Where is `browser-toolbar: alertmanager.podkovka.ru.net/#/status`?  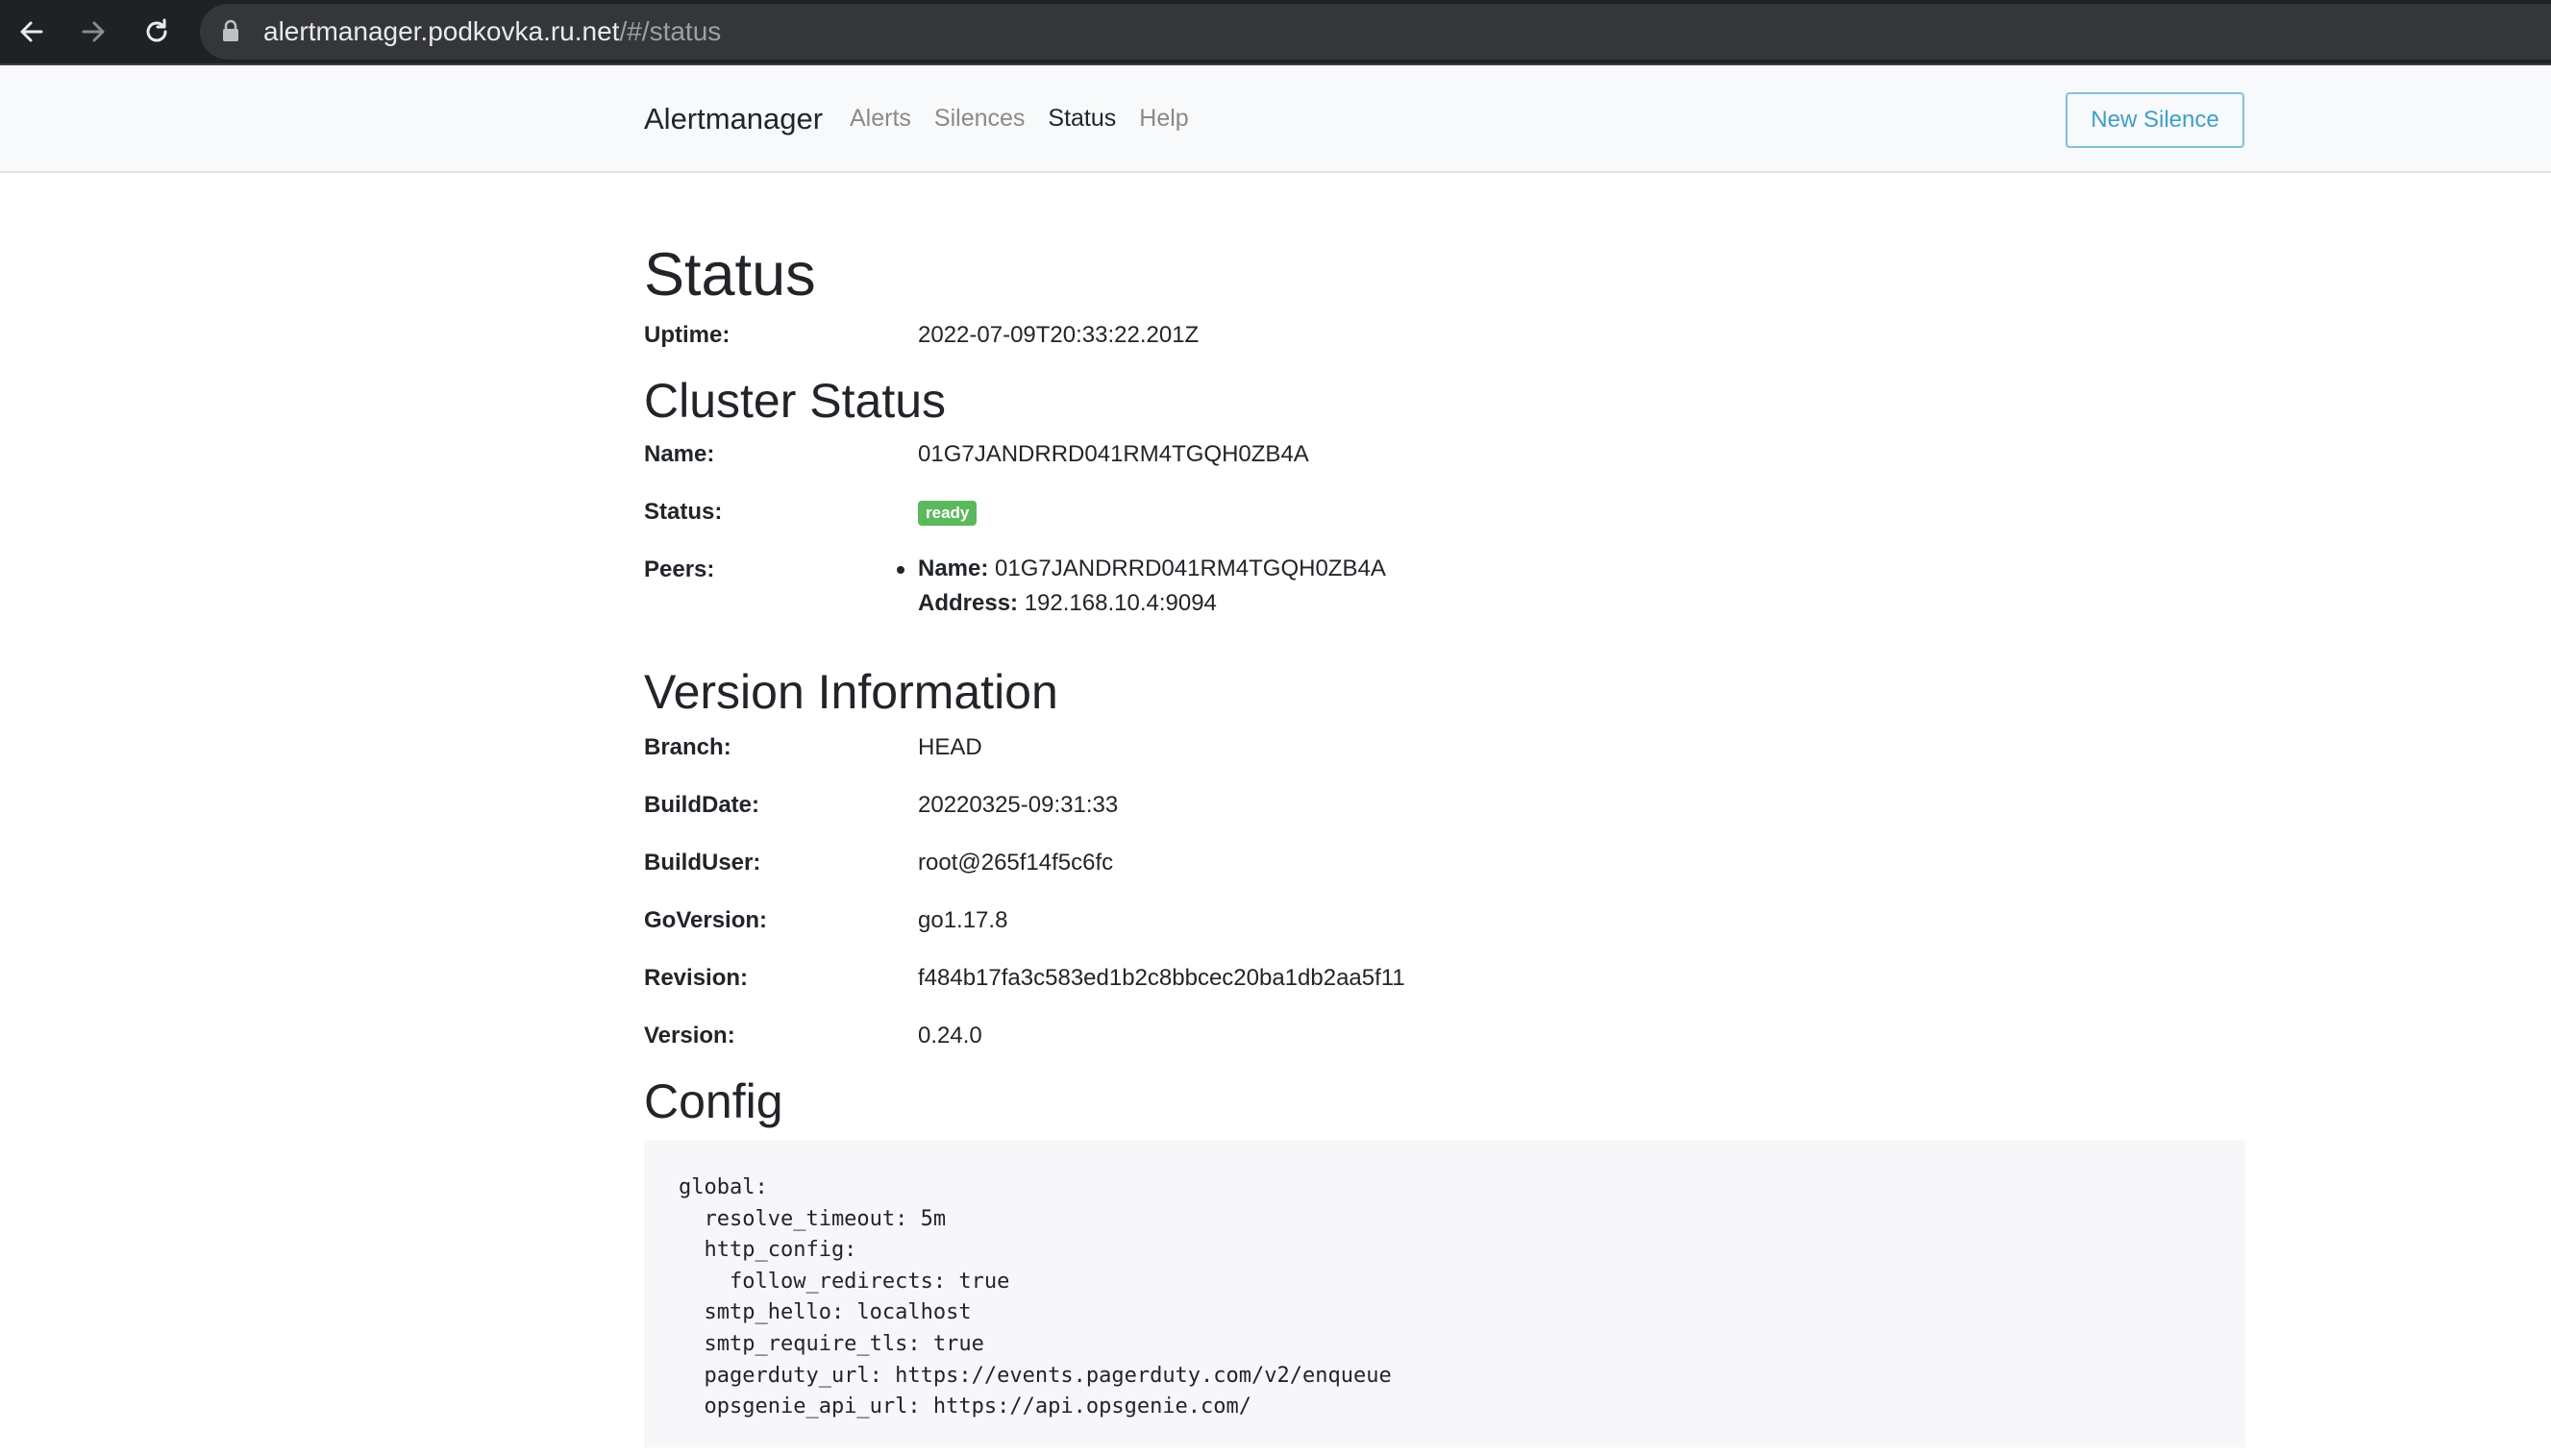
browser-toolbar: alertmanager.podkovka.ru.net/#/status is located at coordinates (1275, 33).